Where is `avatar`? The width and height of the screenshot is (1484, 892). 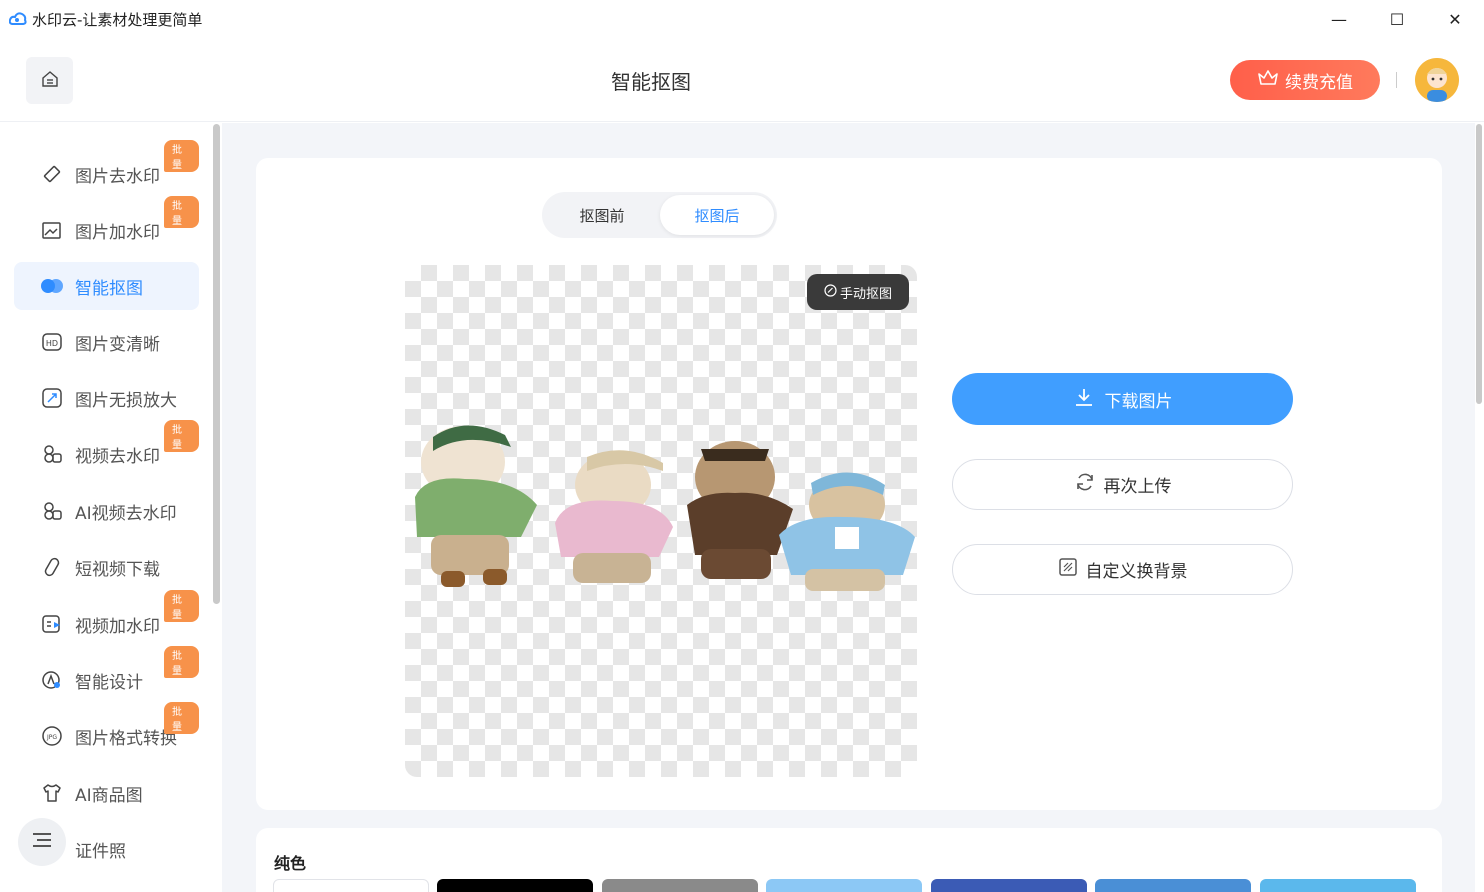
avatar is located at coordinates (1437, 80).